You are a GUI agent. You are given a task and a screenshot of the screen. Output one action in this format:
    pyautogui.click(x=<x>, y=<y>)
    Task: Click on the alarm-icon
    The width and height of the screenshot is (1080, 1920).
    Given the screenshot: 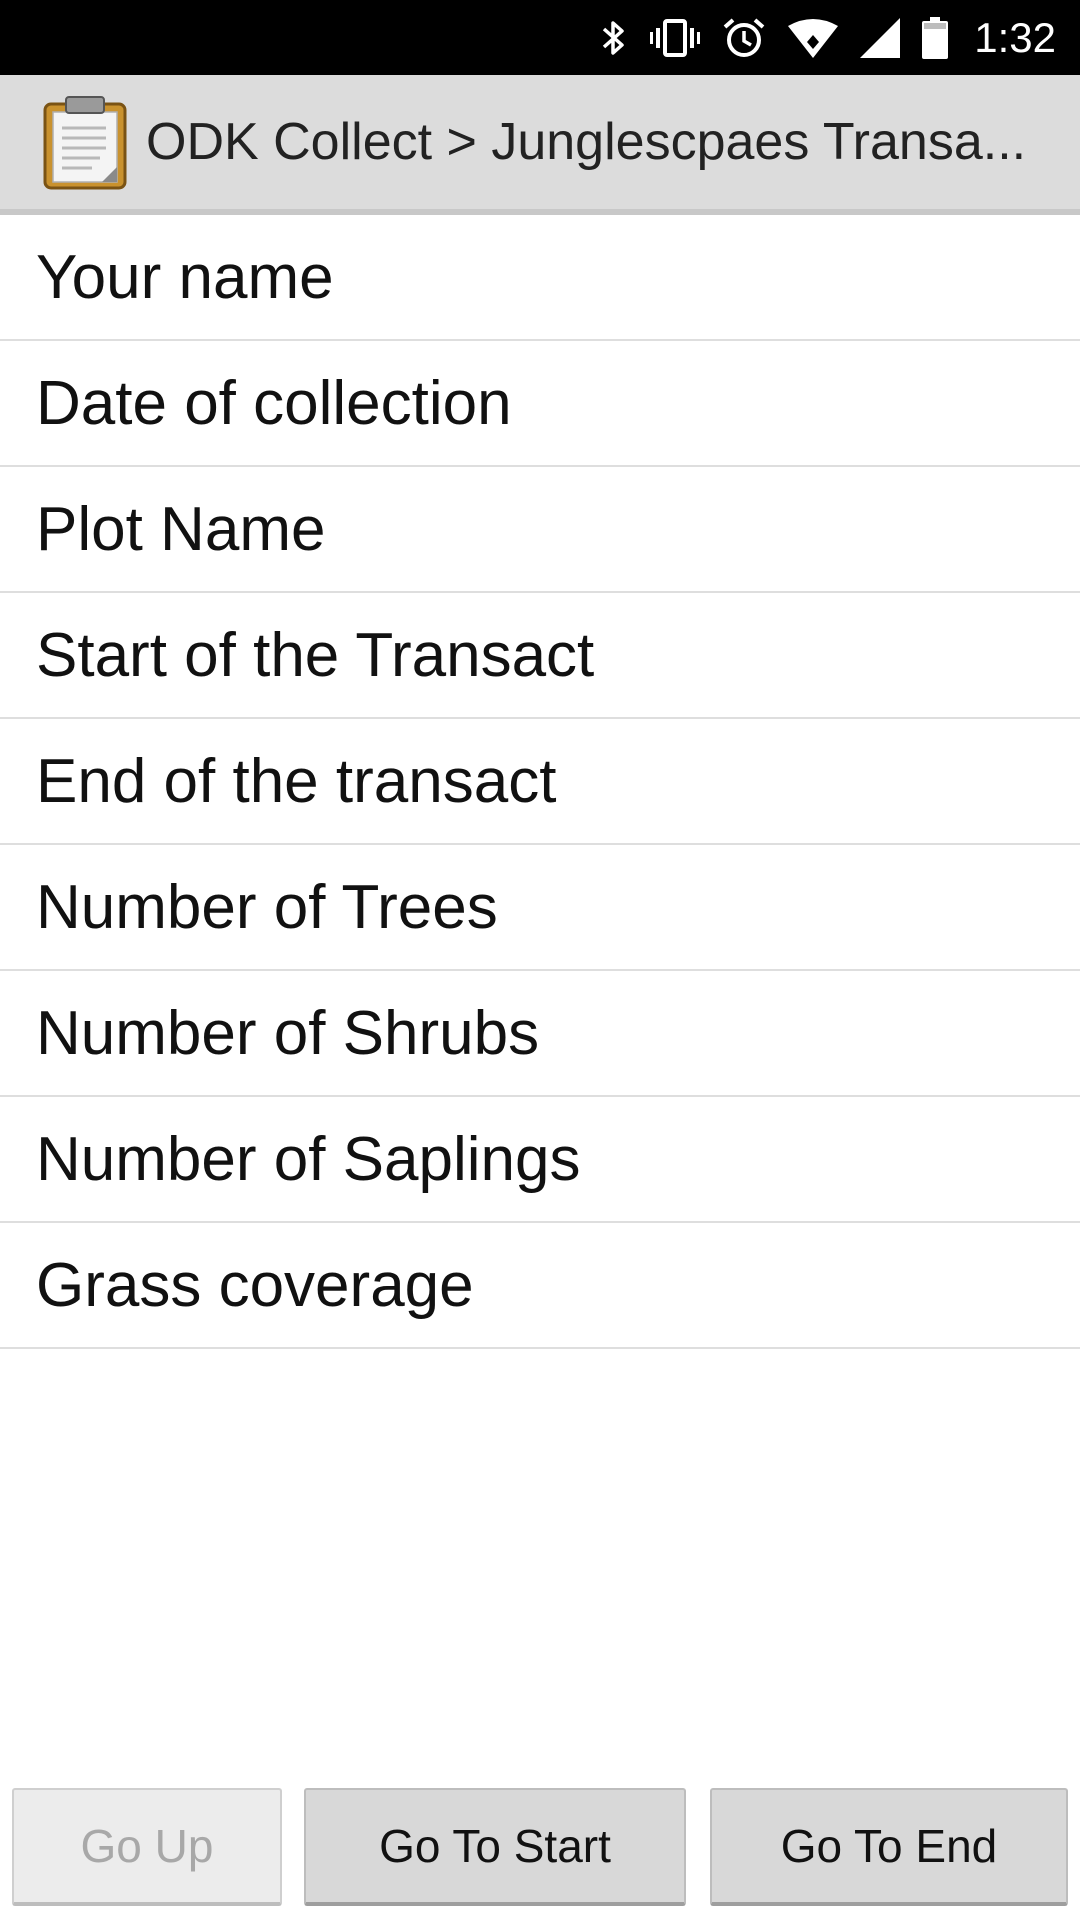 What is the action you would take?
    pyautogui.click(x=744, y=38)
    